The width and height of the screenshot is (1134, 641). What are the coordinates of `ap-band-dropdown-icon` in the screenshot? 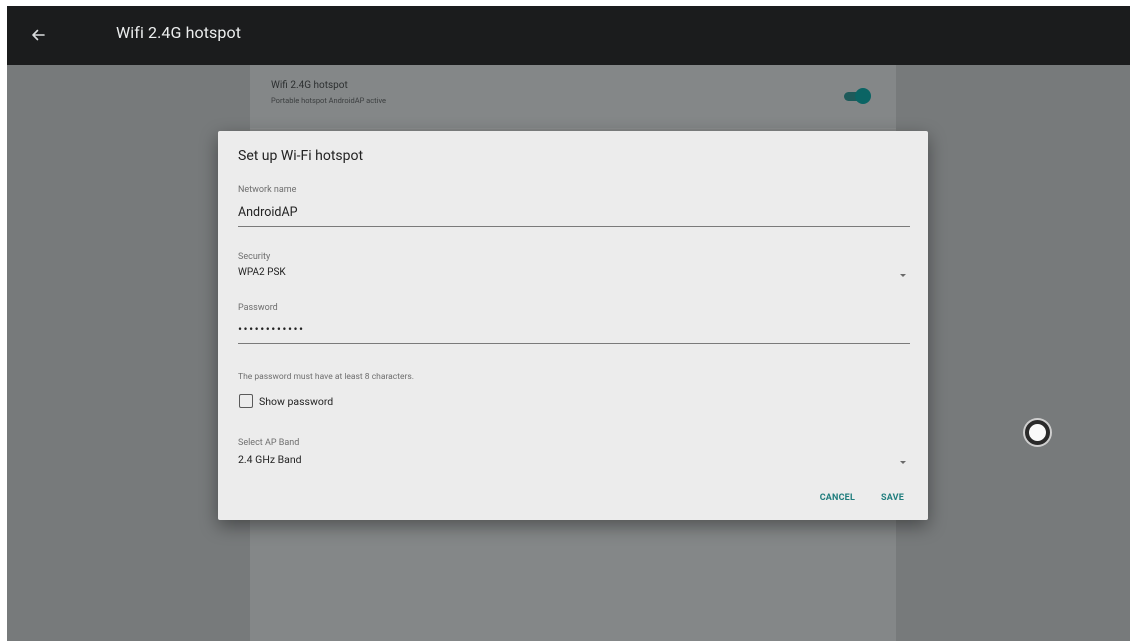 It's located at (903, 462).